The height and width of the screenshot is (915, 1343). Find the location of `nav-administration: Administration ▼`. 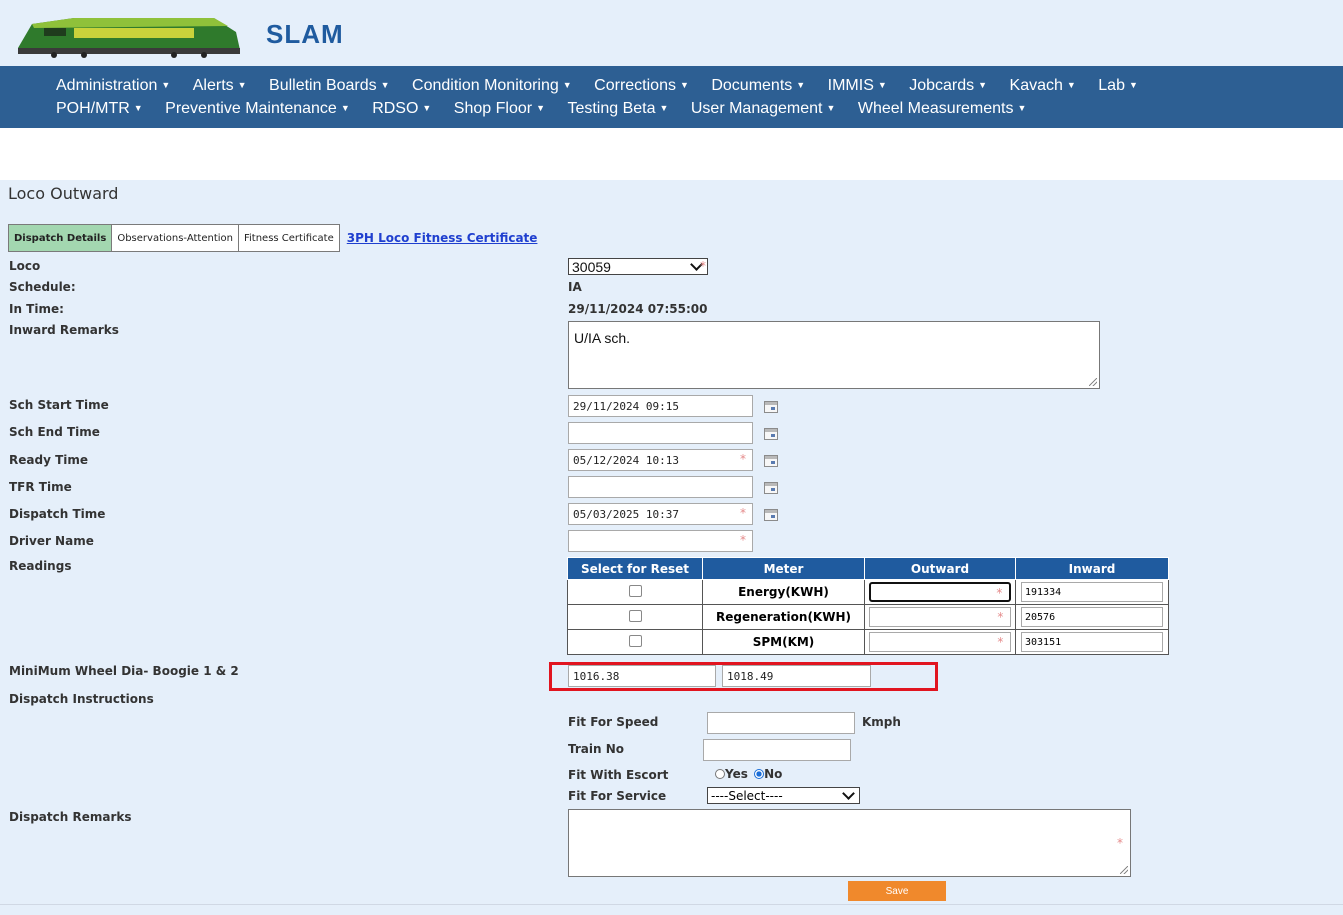

nav-administration: Administration ▼ is located at coordinates (113, 86).